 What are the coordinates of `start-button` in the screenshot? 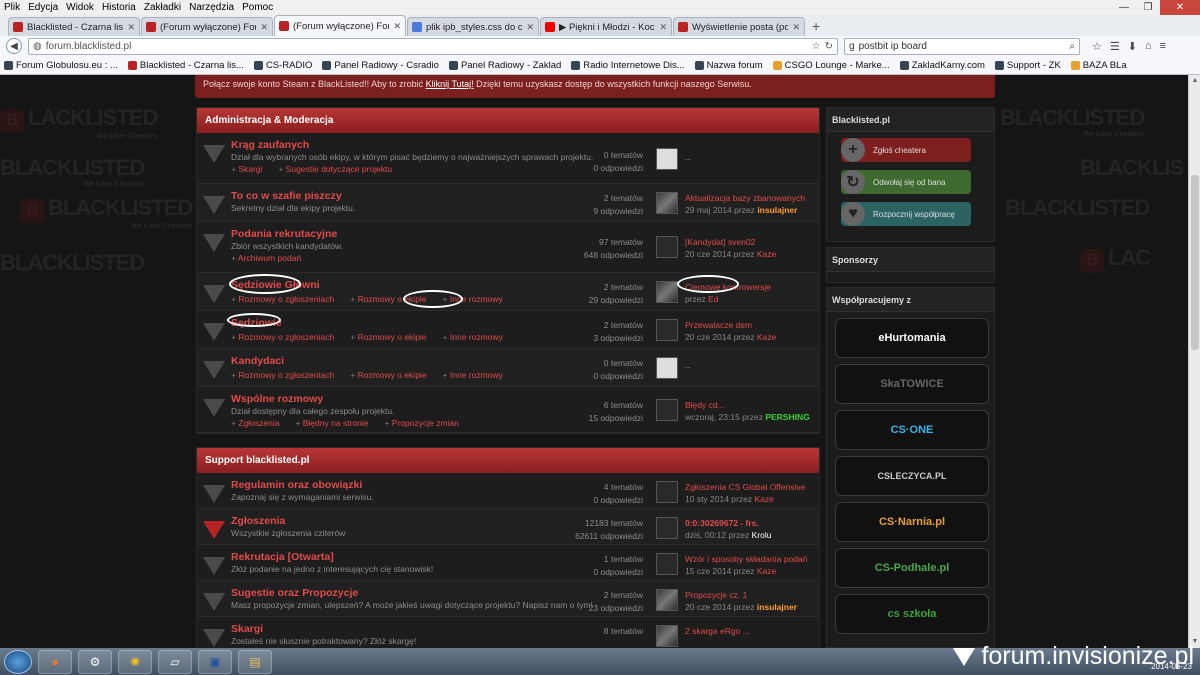 It's located at (18, 661).